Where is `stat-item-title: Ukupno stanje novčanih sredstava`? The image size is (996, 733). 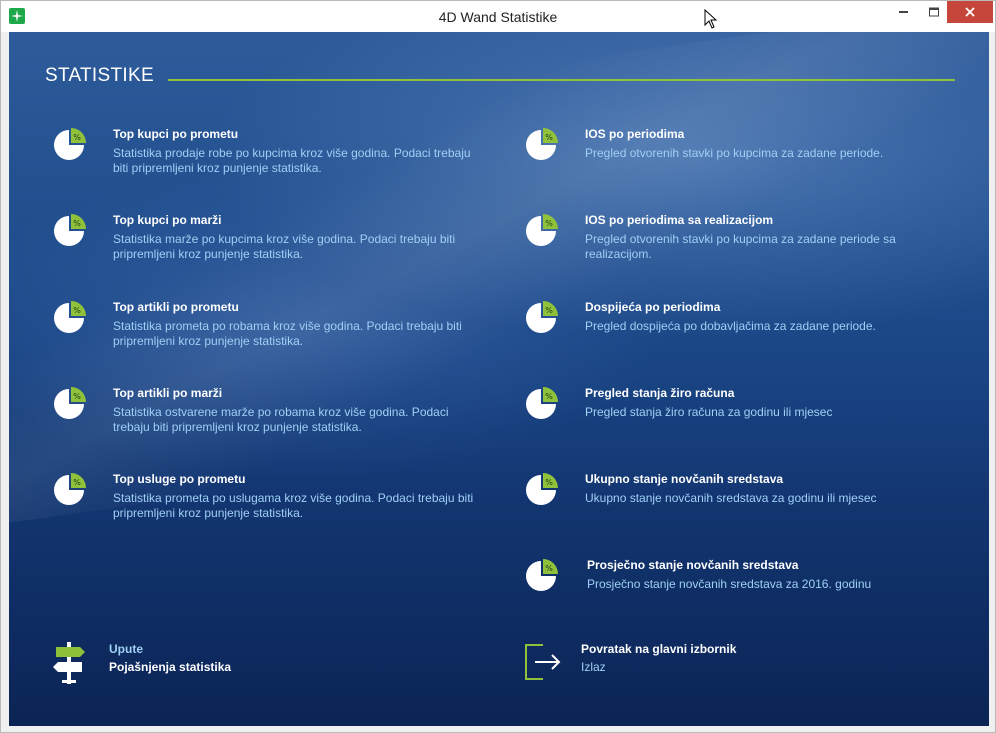
stat-item-title: Ukupno stanje novčanih sredstava is located at coordinates (684, 479).